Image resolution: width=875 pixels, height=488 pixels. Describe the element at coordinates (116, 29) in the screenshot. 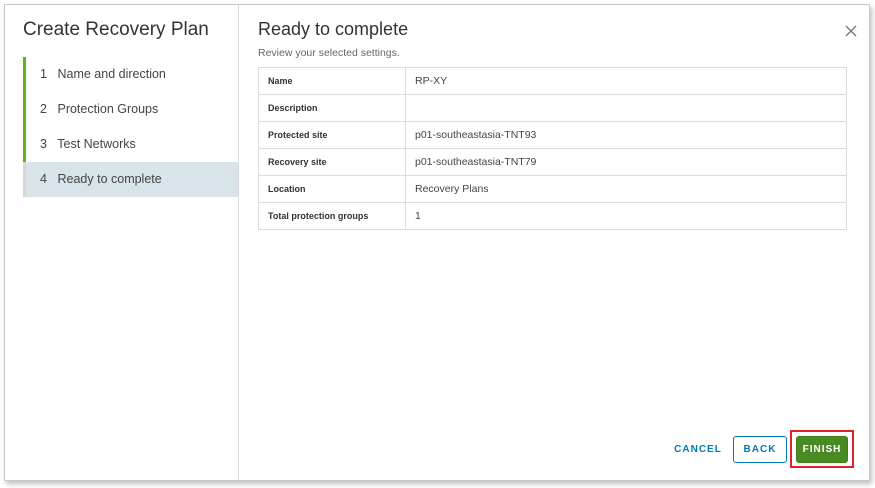

I see `wizard-title: Create Recovery Plan` at that location.